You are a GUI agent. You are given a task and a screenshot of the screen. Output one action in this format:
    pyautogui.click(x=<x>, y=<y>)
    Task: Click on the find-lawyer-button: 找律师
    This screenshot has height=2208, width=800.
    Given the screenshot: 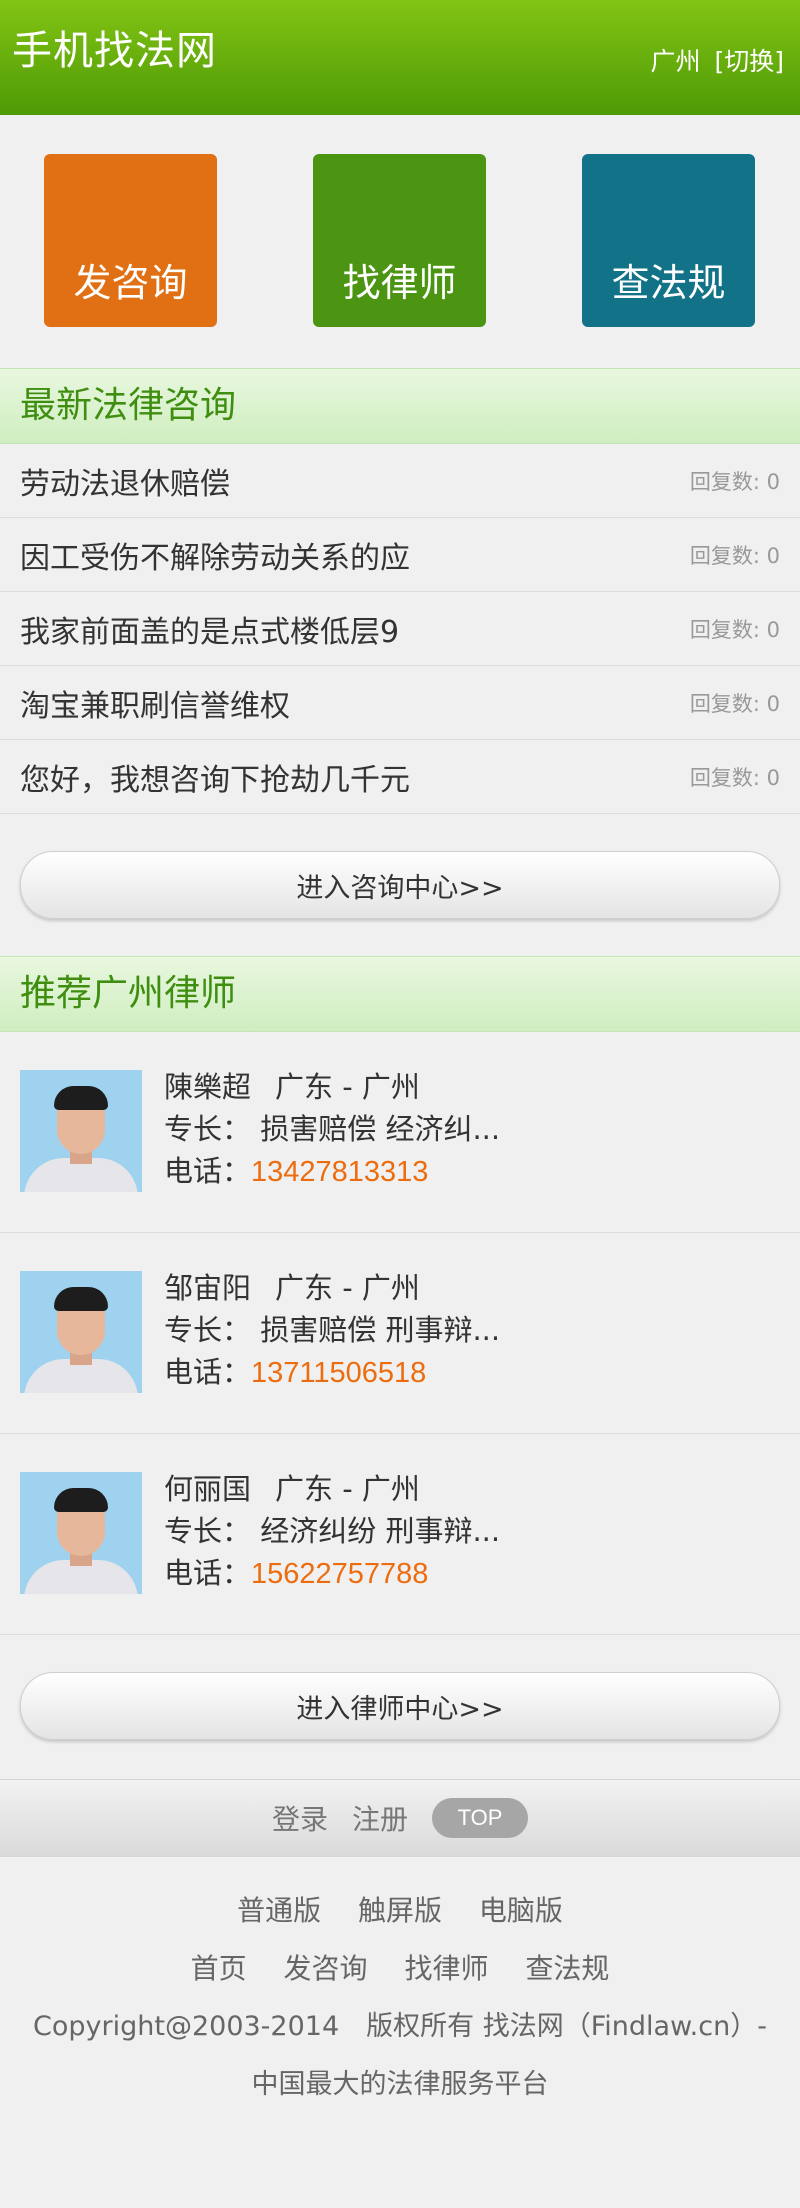 What is the action you would take?
    pyautogui.click(x=399, y=240)
    